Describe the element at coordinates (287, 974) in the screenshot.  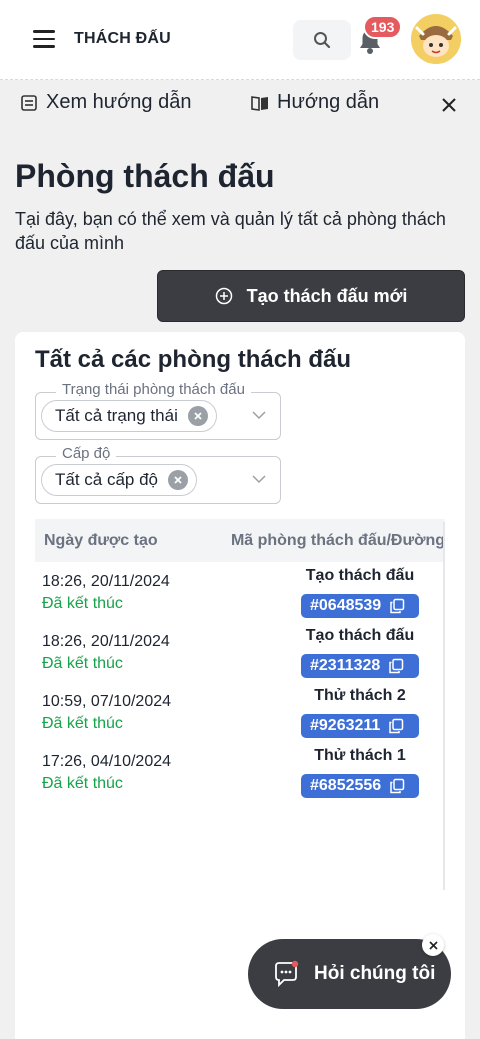
I see `chat-icon` at that location.